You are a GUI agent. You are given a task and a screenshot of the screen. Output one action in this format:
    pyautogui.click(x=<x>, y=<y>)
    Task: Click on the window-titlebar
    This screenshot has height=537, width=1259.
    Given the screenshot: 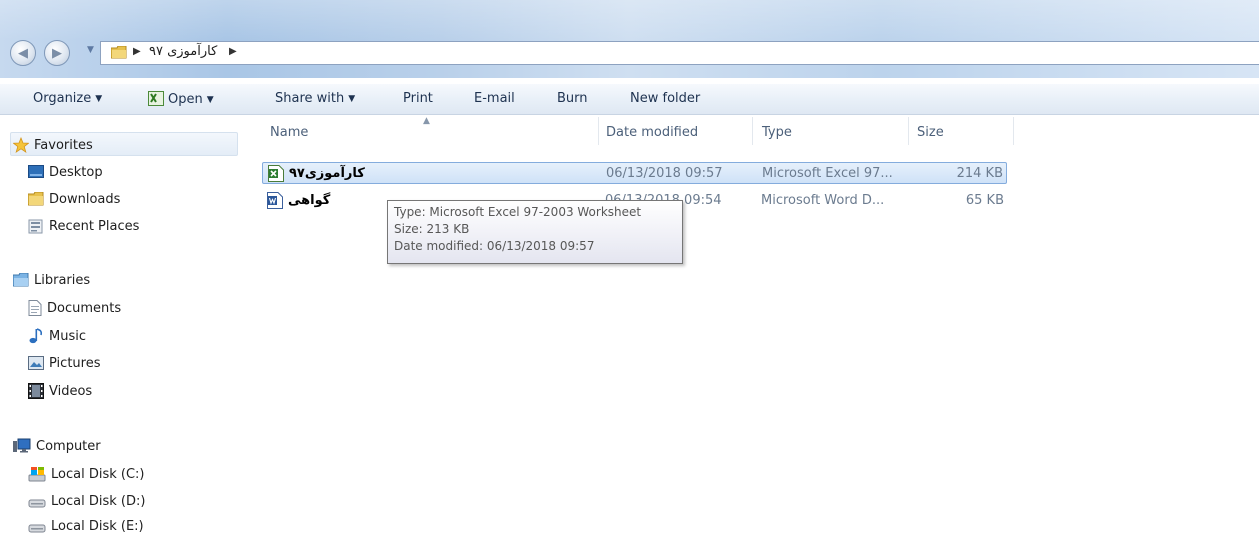 What is the action you would take?
    pyautogui.click(x=629, y=39)
    